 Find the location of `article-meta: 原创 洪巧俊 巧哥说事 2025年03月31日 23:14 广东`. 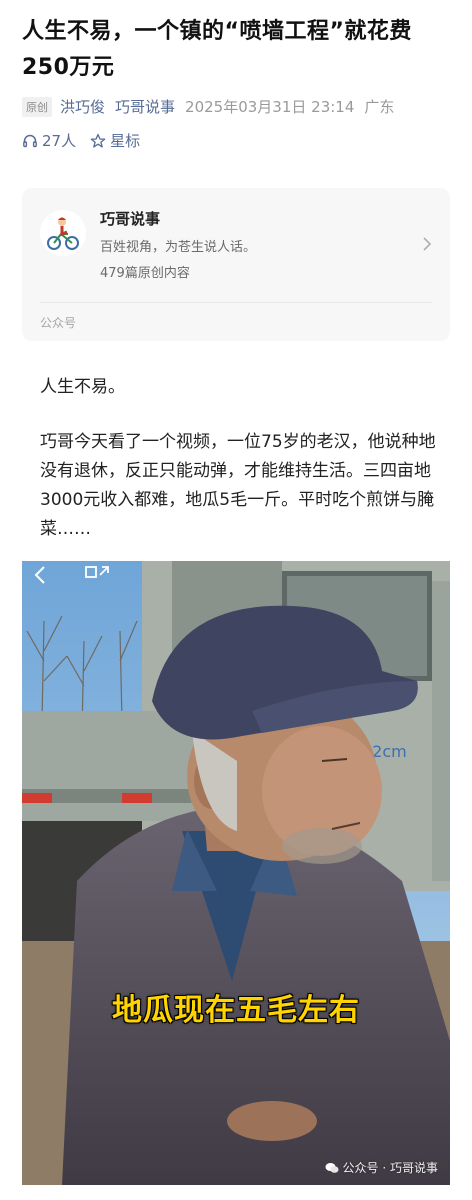

article-meta: 原创 洪巧俊 巧哥说事 2025年03月31日 23:14 广东 is located at coordinates (242, 106).